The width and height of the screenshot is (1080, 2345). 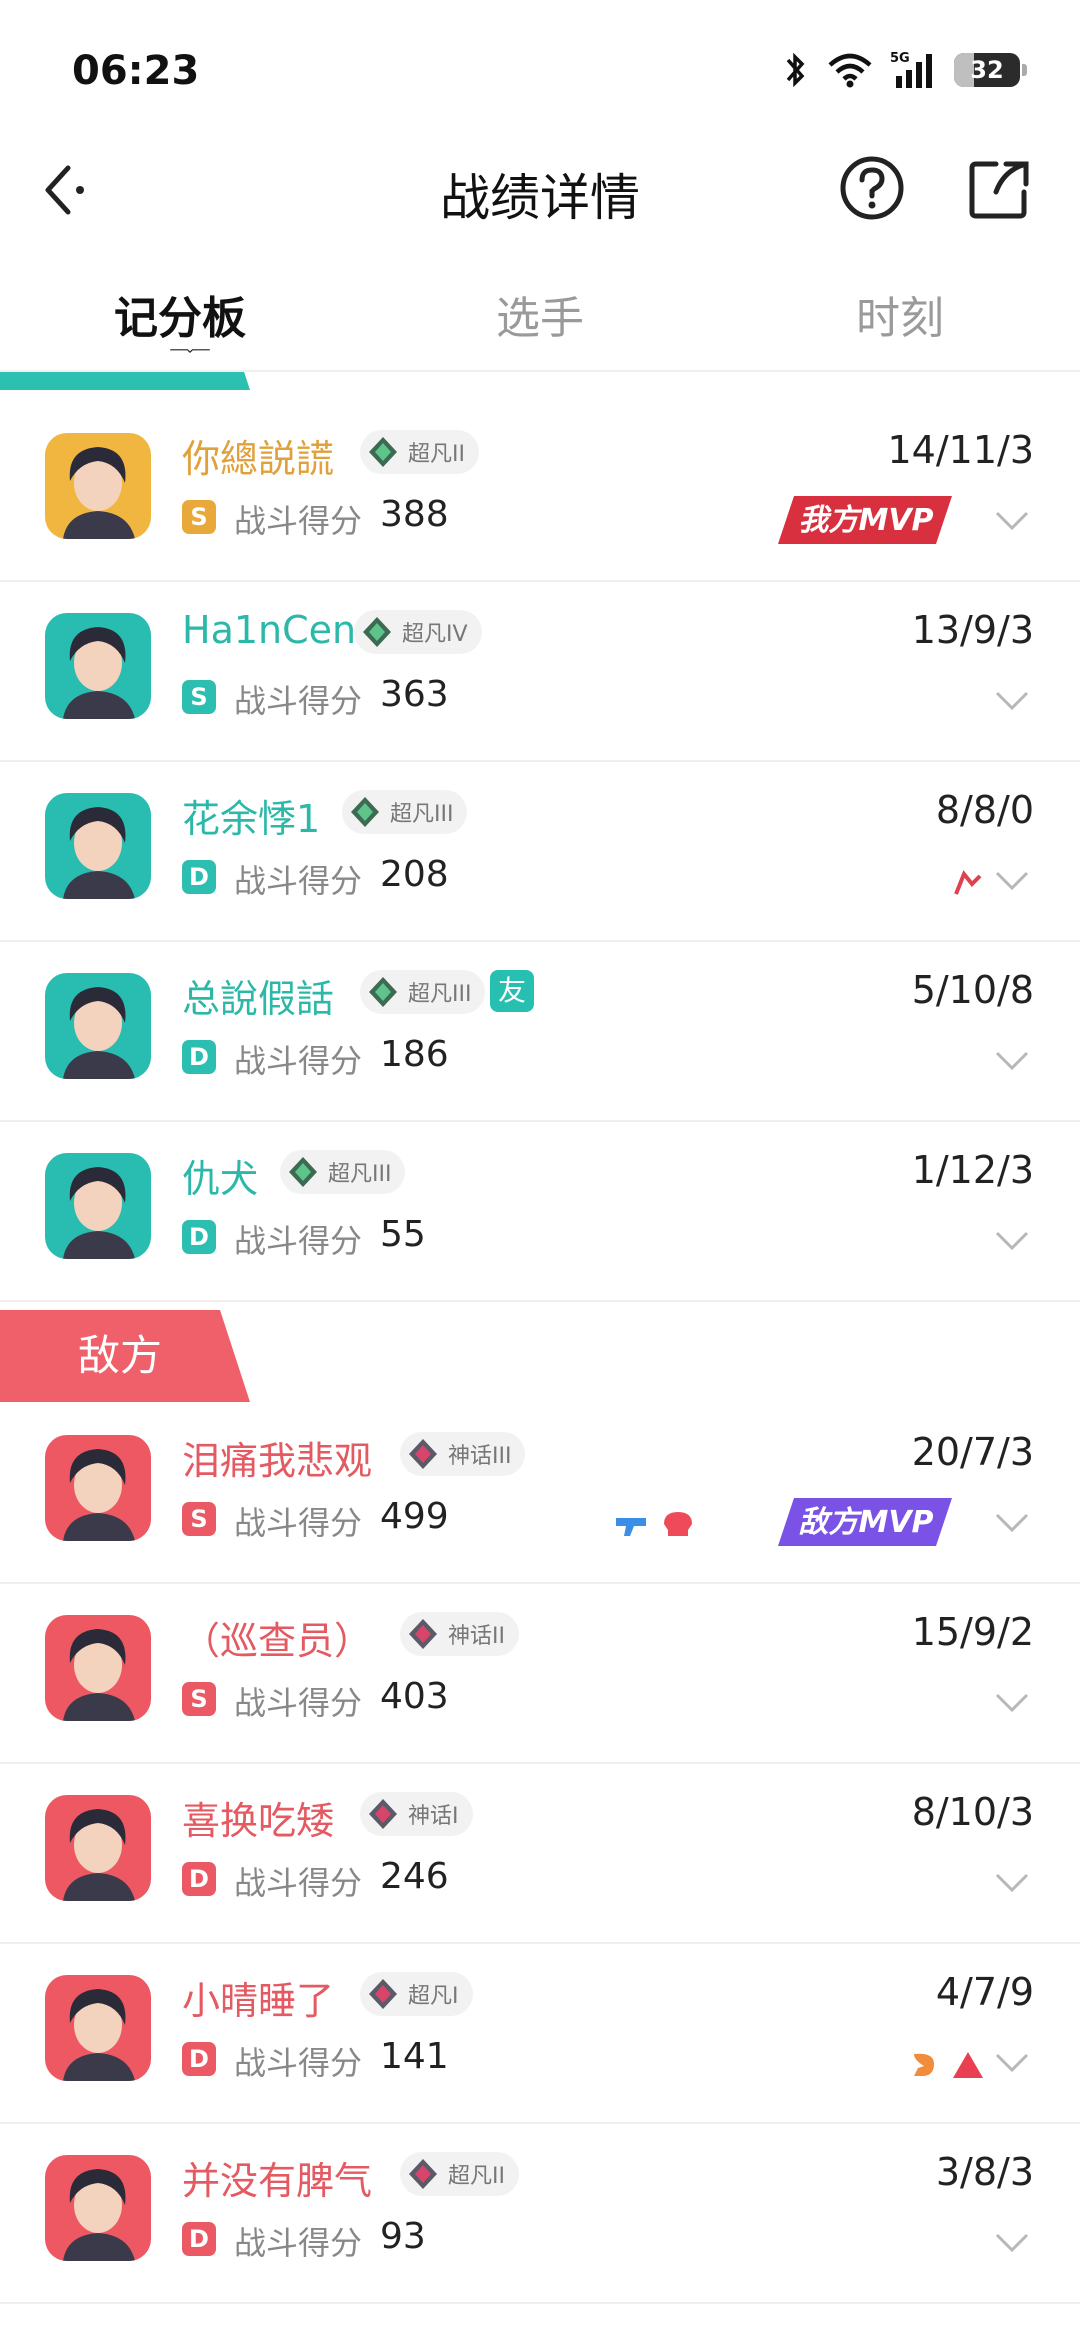 I want to click on score-value: 403, so click(x=414, y=1696).